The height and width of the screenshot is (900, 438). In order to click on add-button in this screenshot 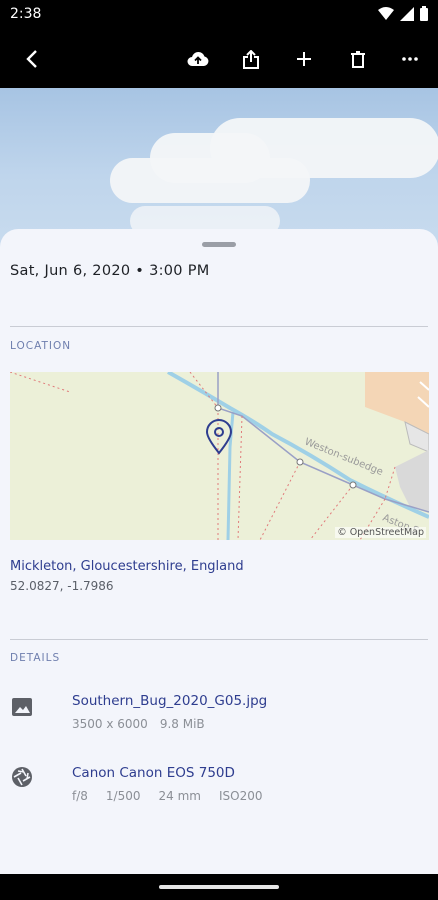, I will do `click(304, 59)`.